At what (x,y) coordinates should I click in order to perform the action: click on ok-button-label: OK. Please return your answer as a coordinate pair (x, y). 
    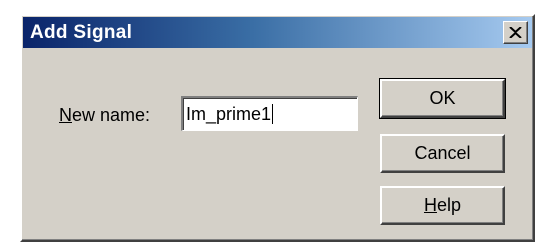
    Looking at the image, I should click on (442, 98).